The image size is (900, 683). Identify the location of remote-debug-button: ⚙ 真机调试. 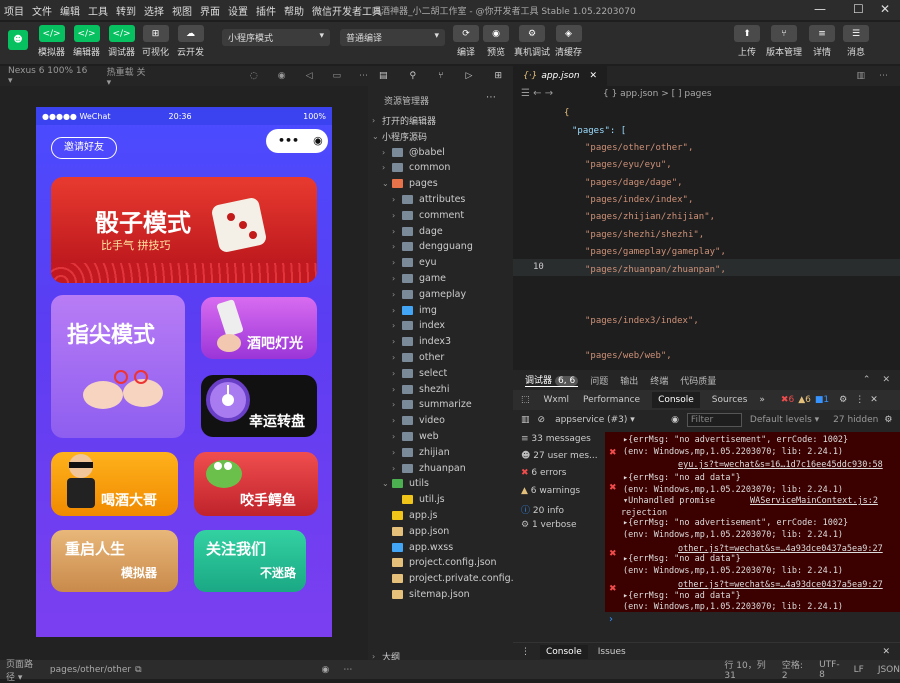
(532, 41).